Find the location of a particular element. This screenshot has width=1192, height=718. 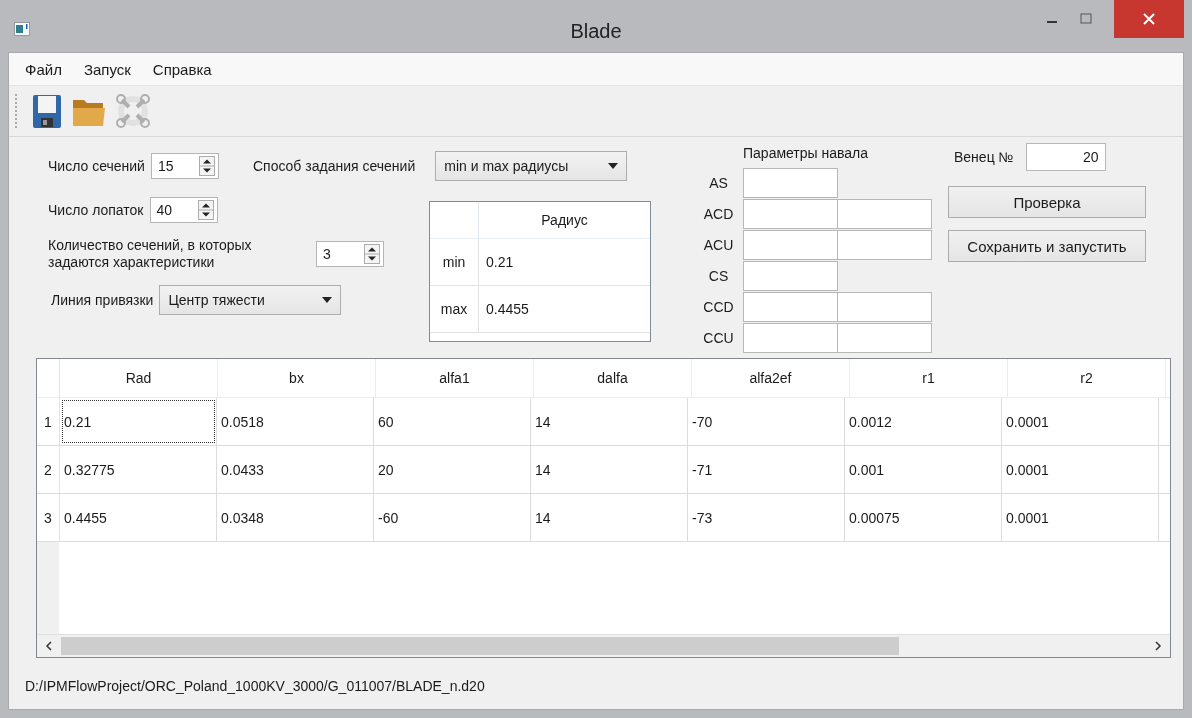

table-cell: 0.00075 is located at coordinates (923, 517).